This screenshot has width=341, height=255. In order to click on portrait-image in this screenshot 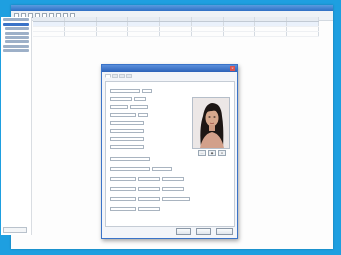, I will do `click(211, 123)`.